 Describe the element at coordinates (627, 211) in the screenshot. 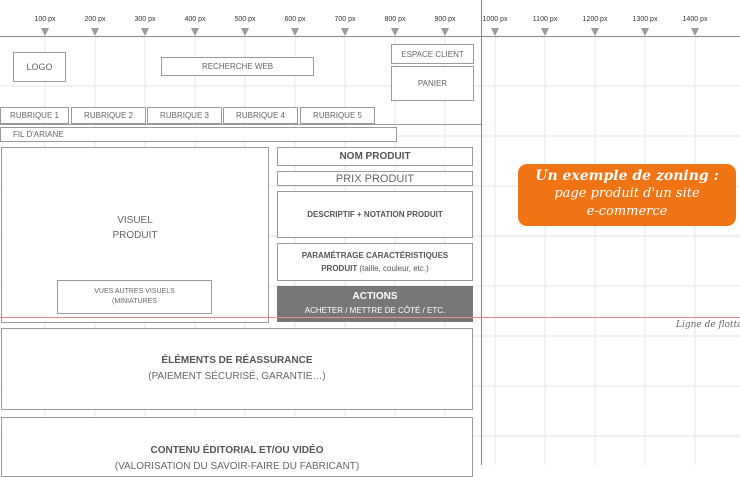

I see `callout-line3: e-commerce` at that location.